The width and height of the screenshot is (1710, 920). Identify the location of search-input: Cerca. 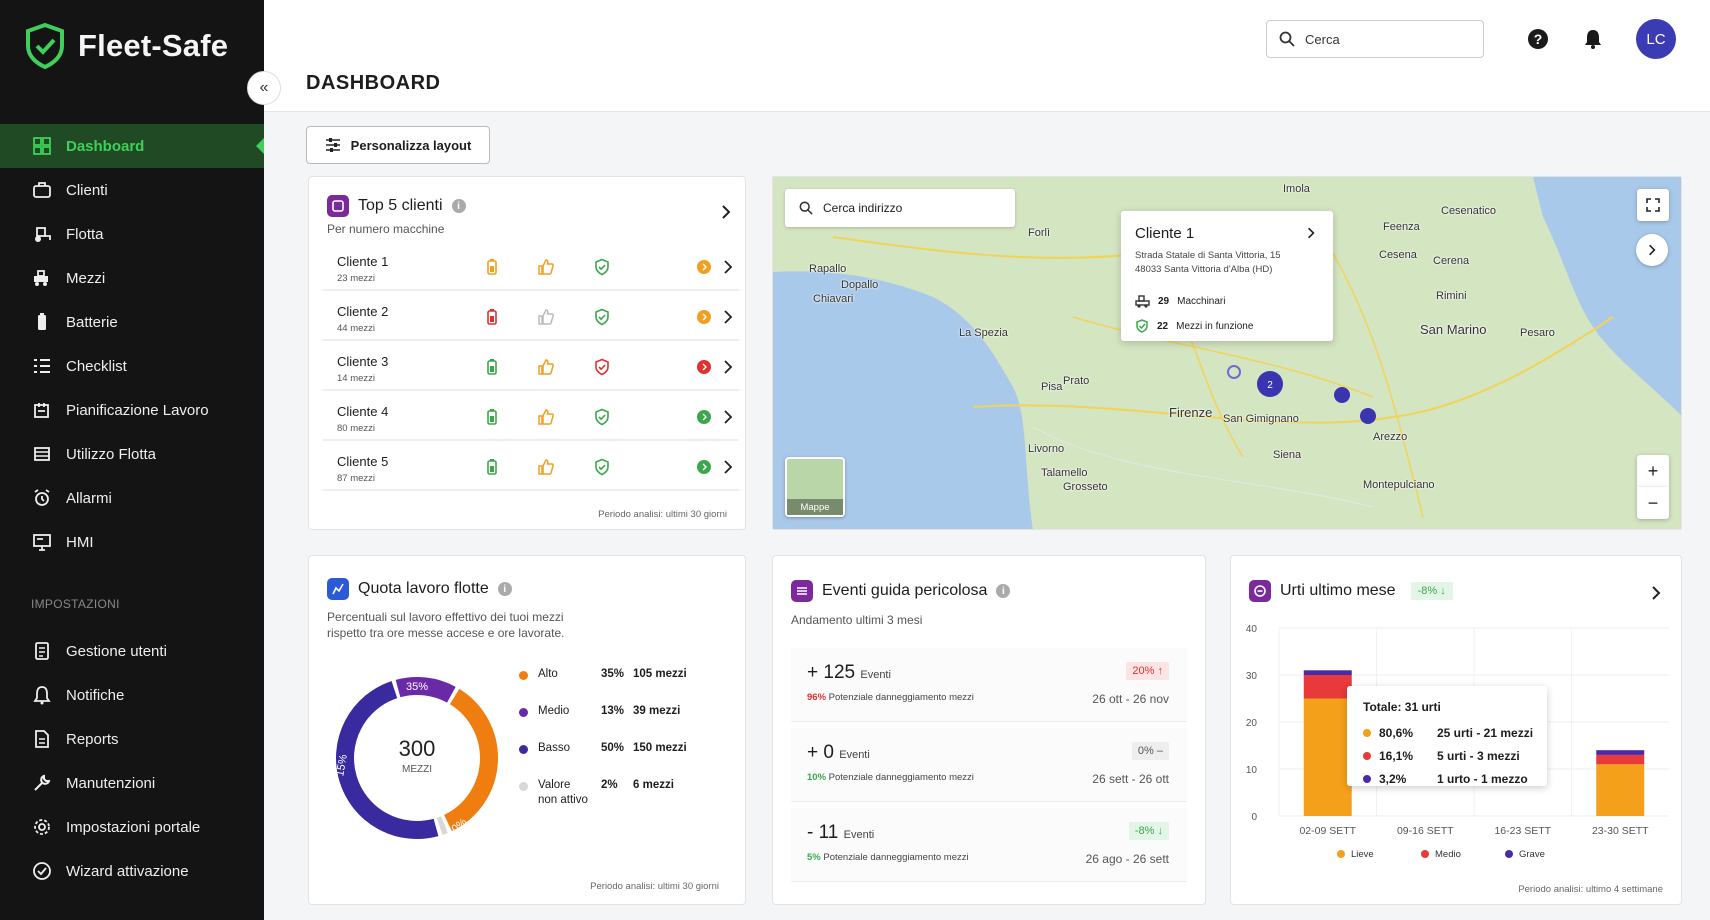
(1375, 39).